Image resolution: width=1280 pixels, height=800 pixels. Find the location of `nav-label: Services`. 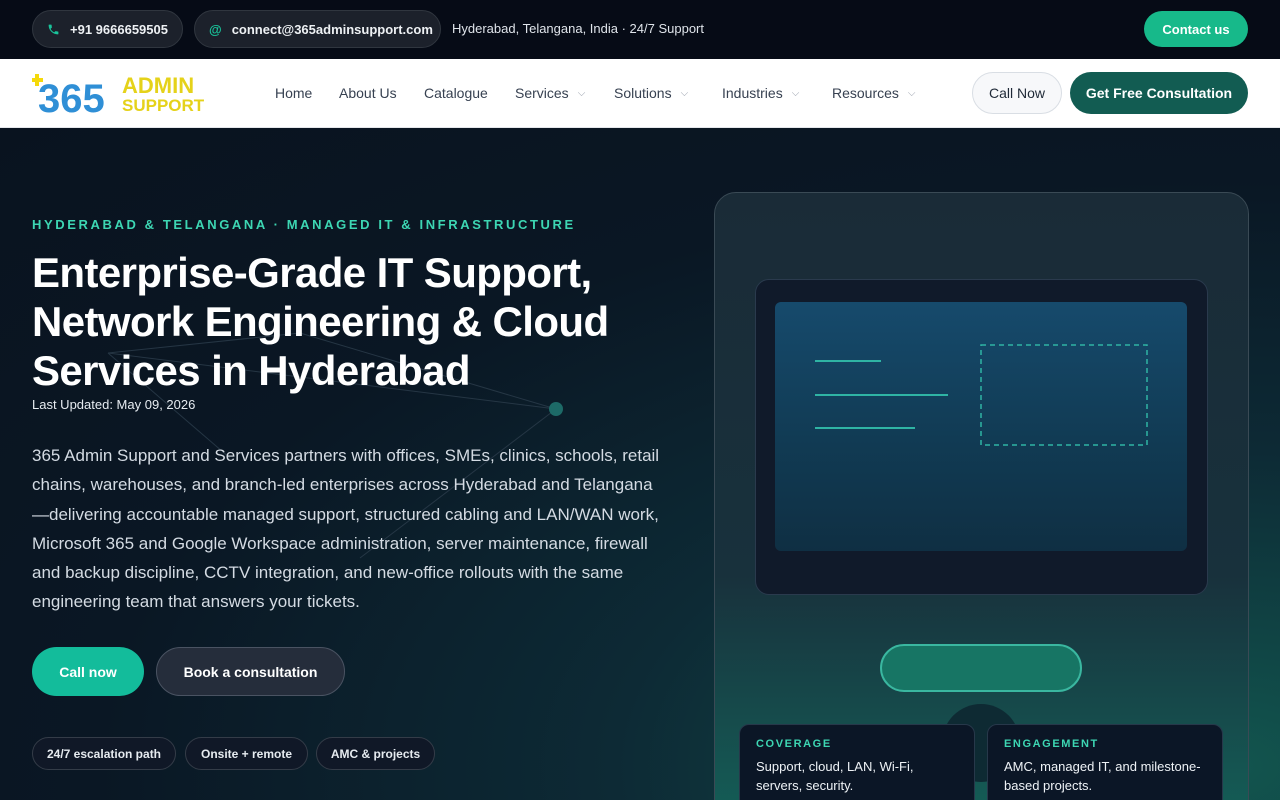

nav-label: Services is located at coordinates (542, 93).